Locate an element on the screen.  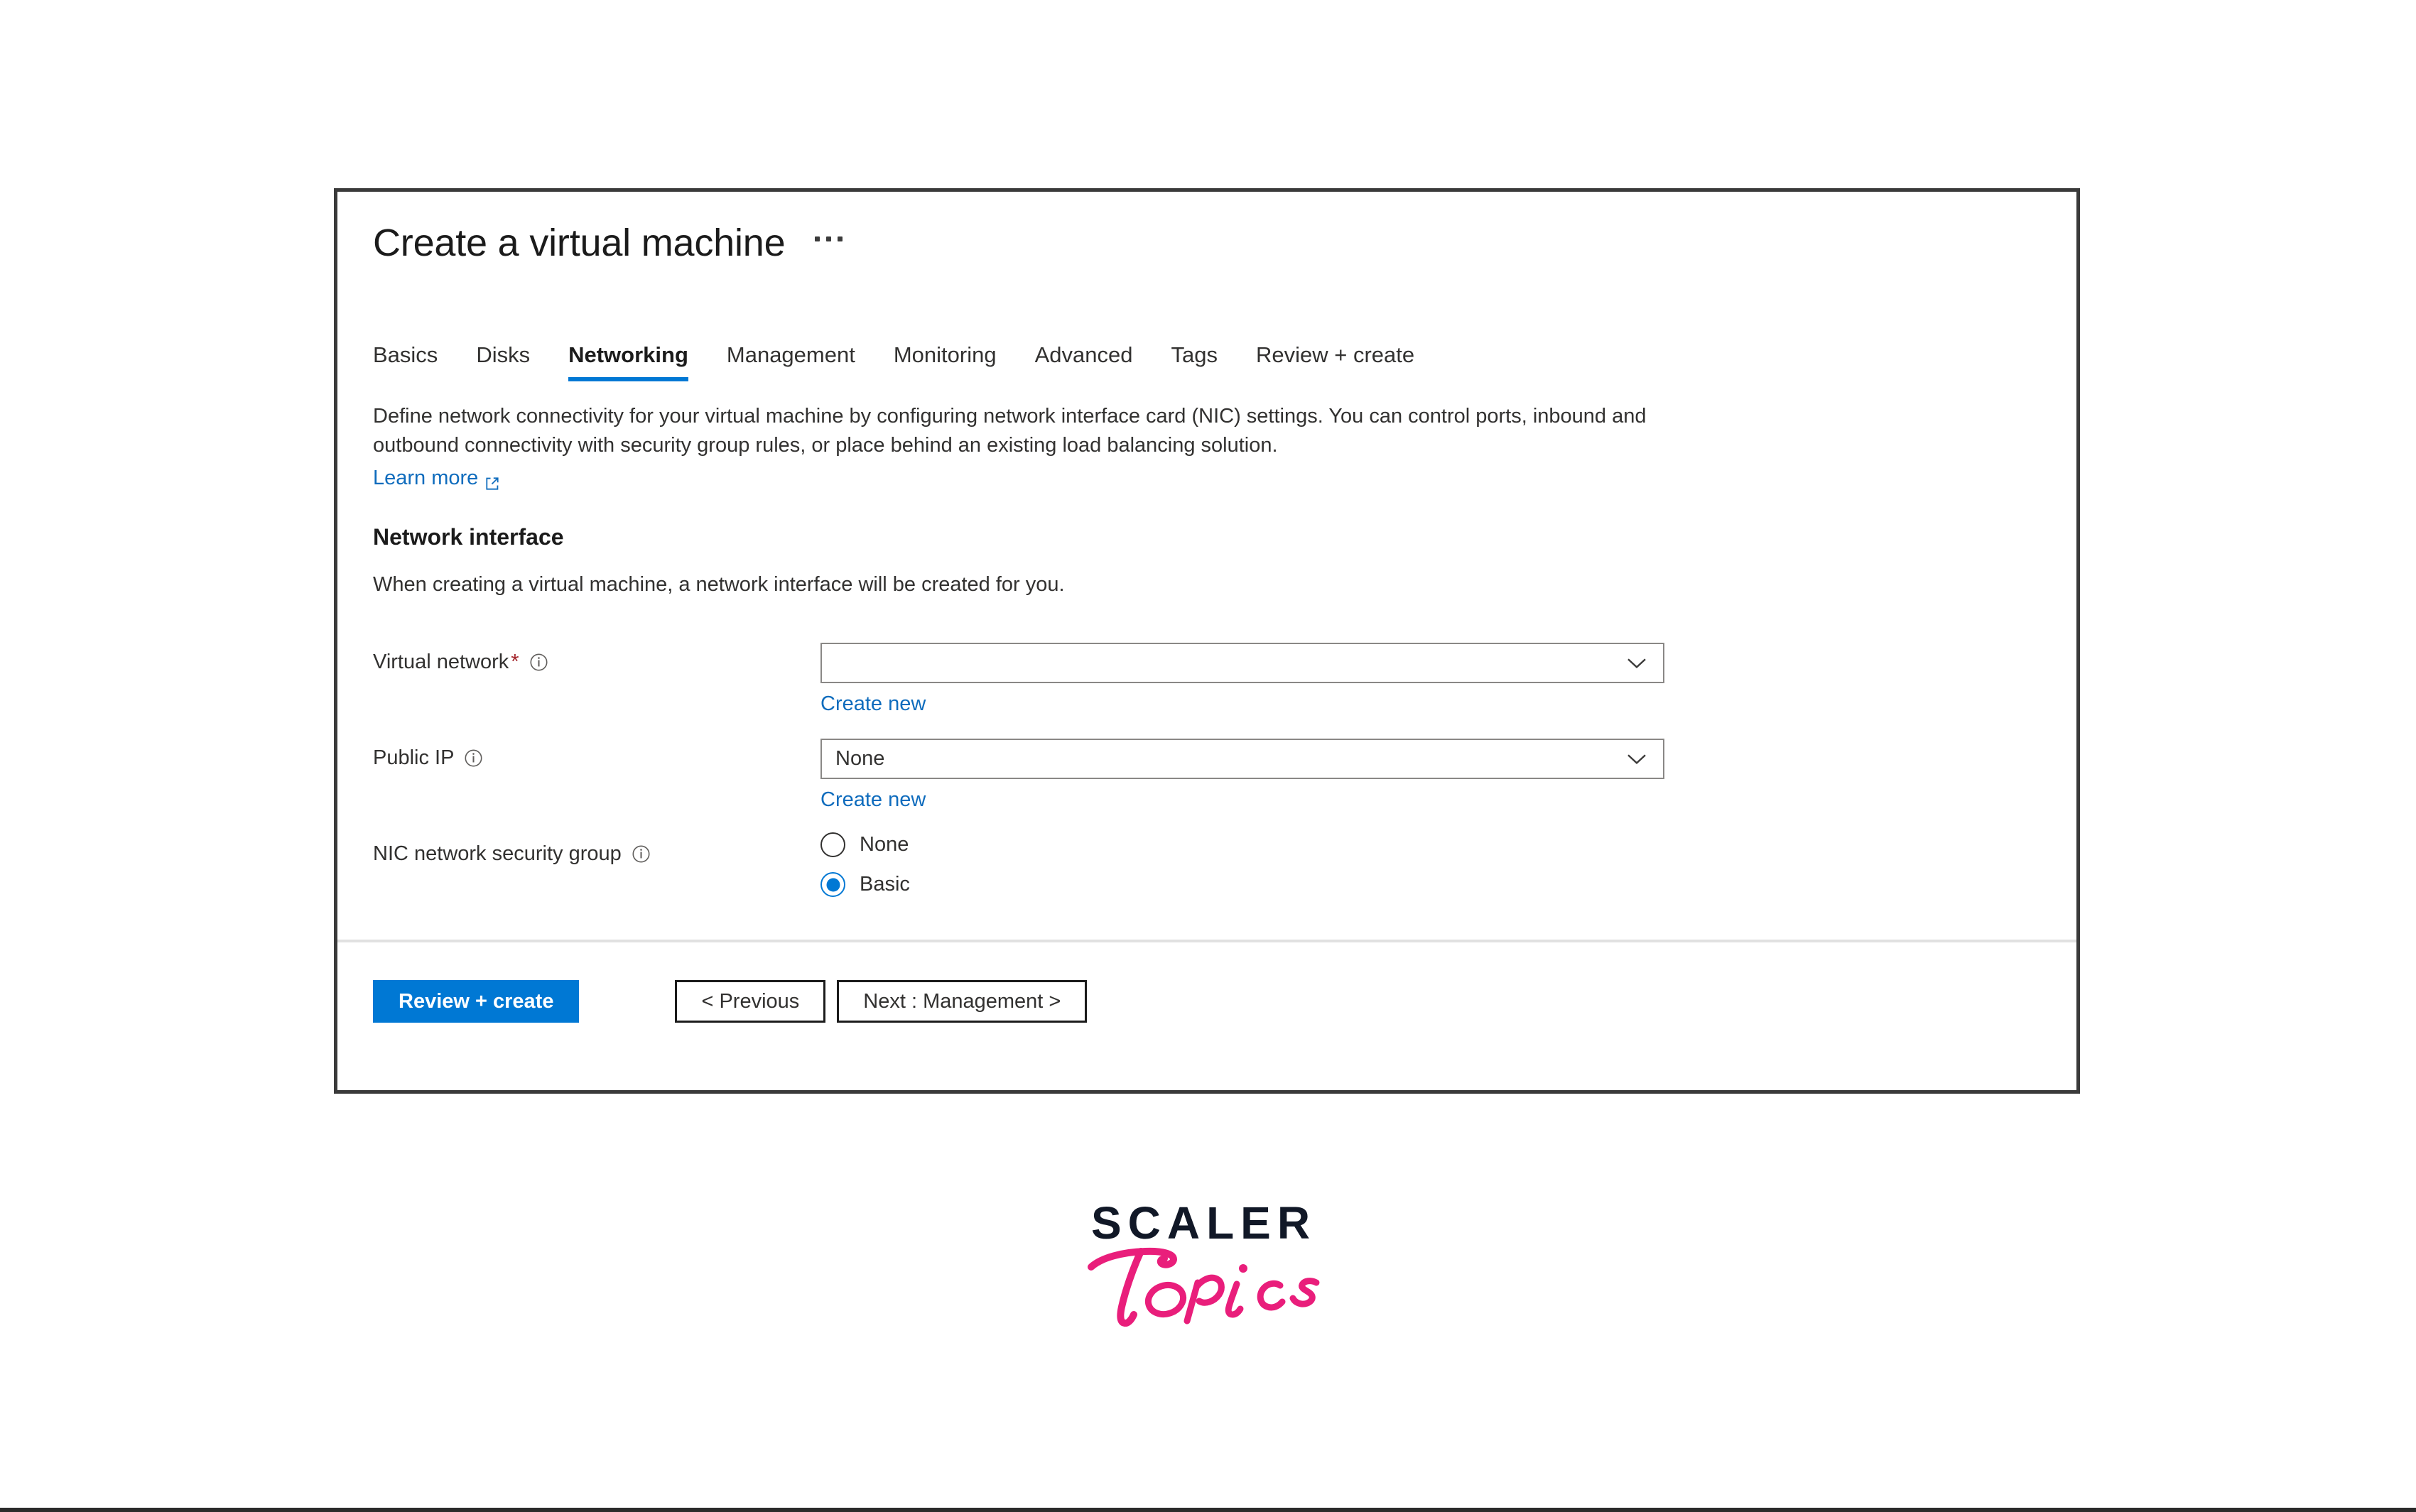
learn-more-label: Learn more is located at coordinates (426, 478).